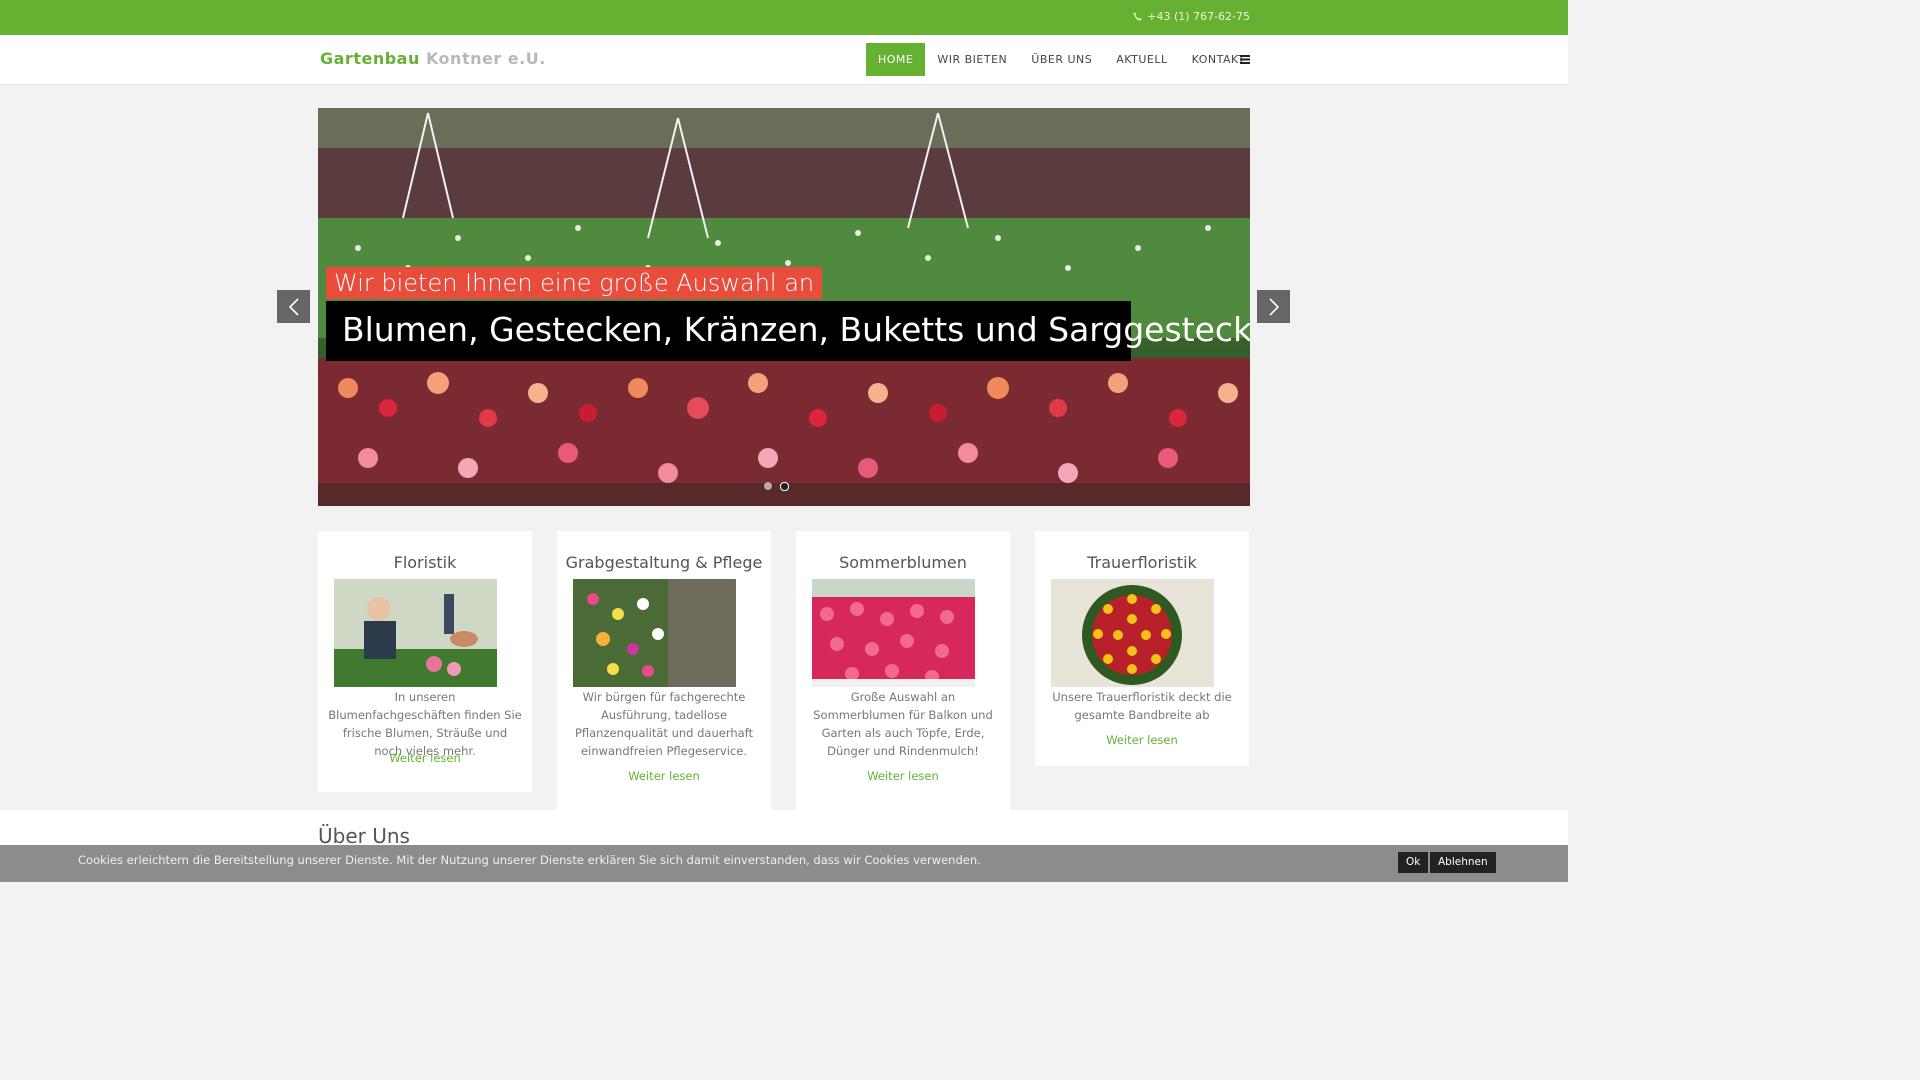 The image size is (1920, 1080). I want to click on logo-part-2: Kontner e.U., so click(485, 58).